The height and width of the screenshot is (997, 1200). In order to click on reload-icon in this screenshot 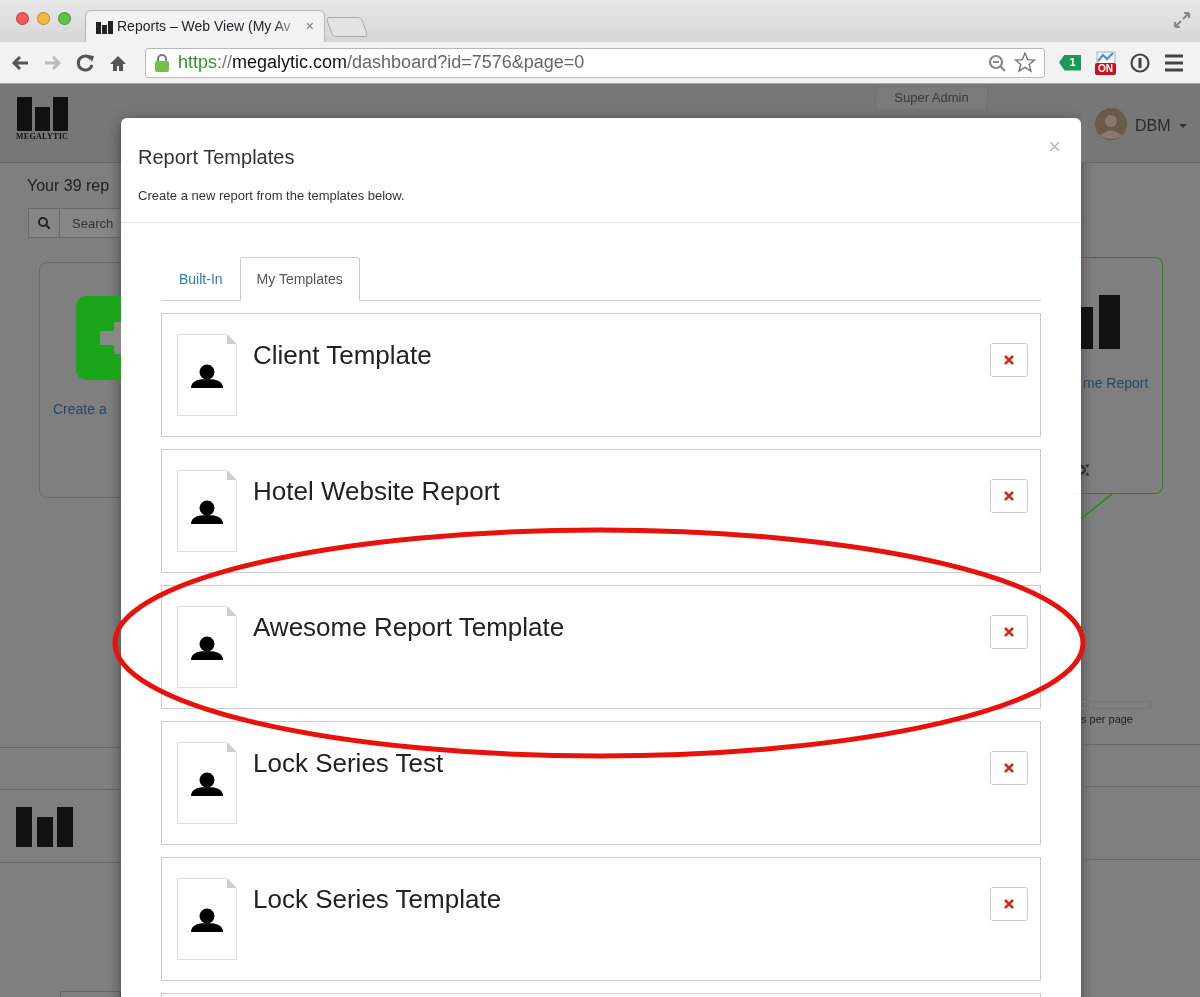, I will do `click(86, 62)`.